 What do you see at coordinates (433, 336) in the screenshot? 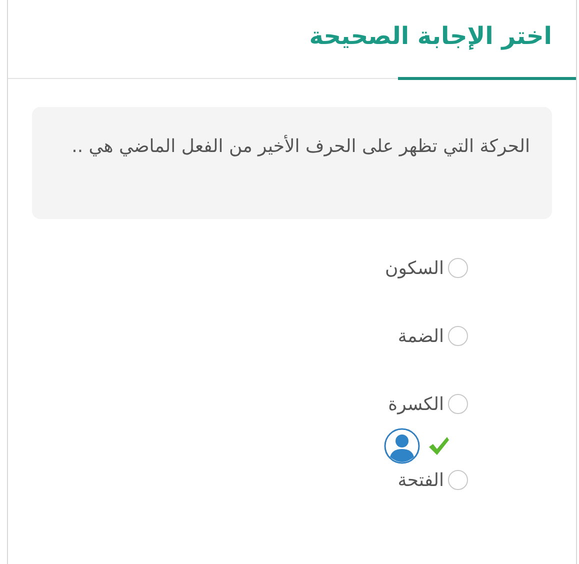
I see `answer-option: الضمة` at bounding box center [433, 336].